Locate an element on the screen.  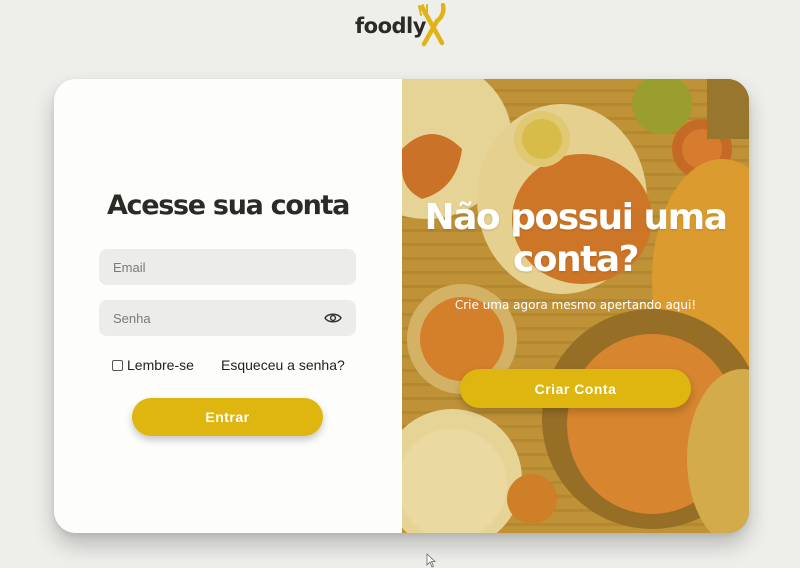
remember-me: Lembre-se is located at coordinates (153, 365).